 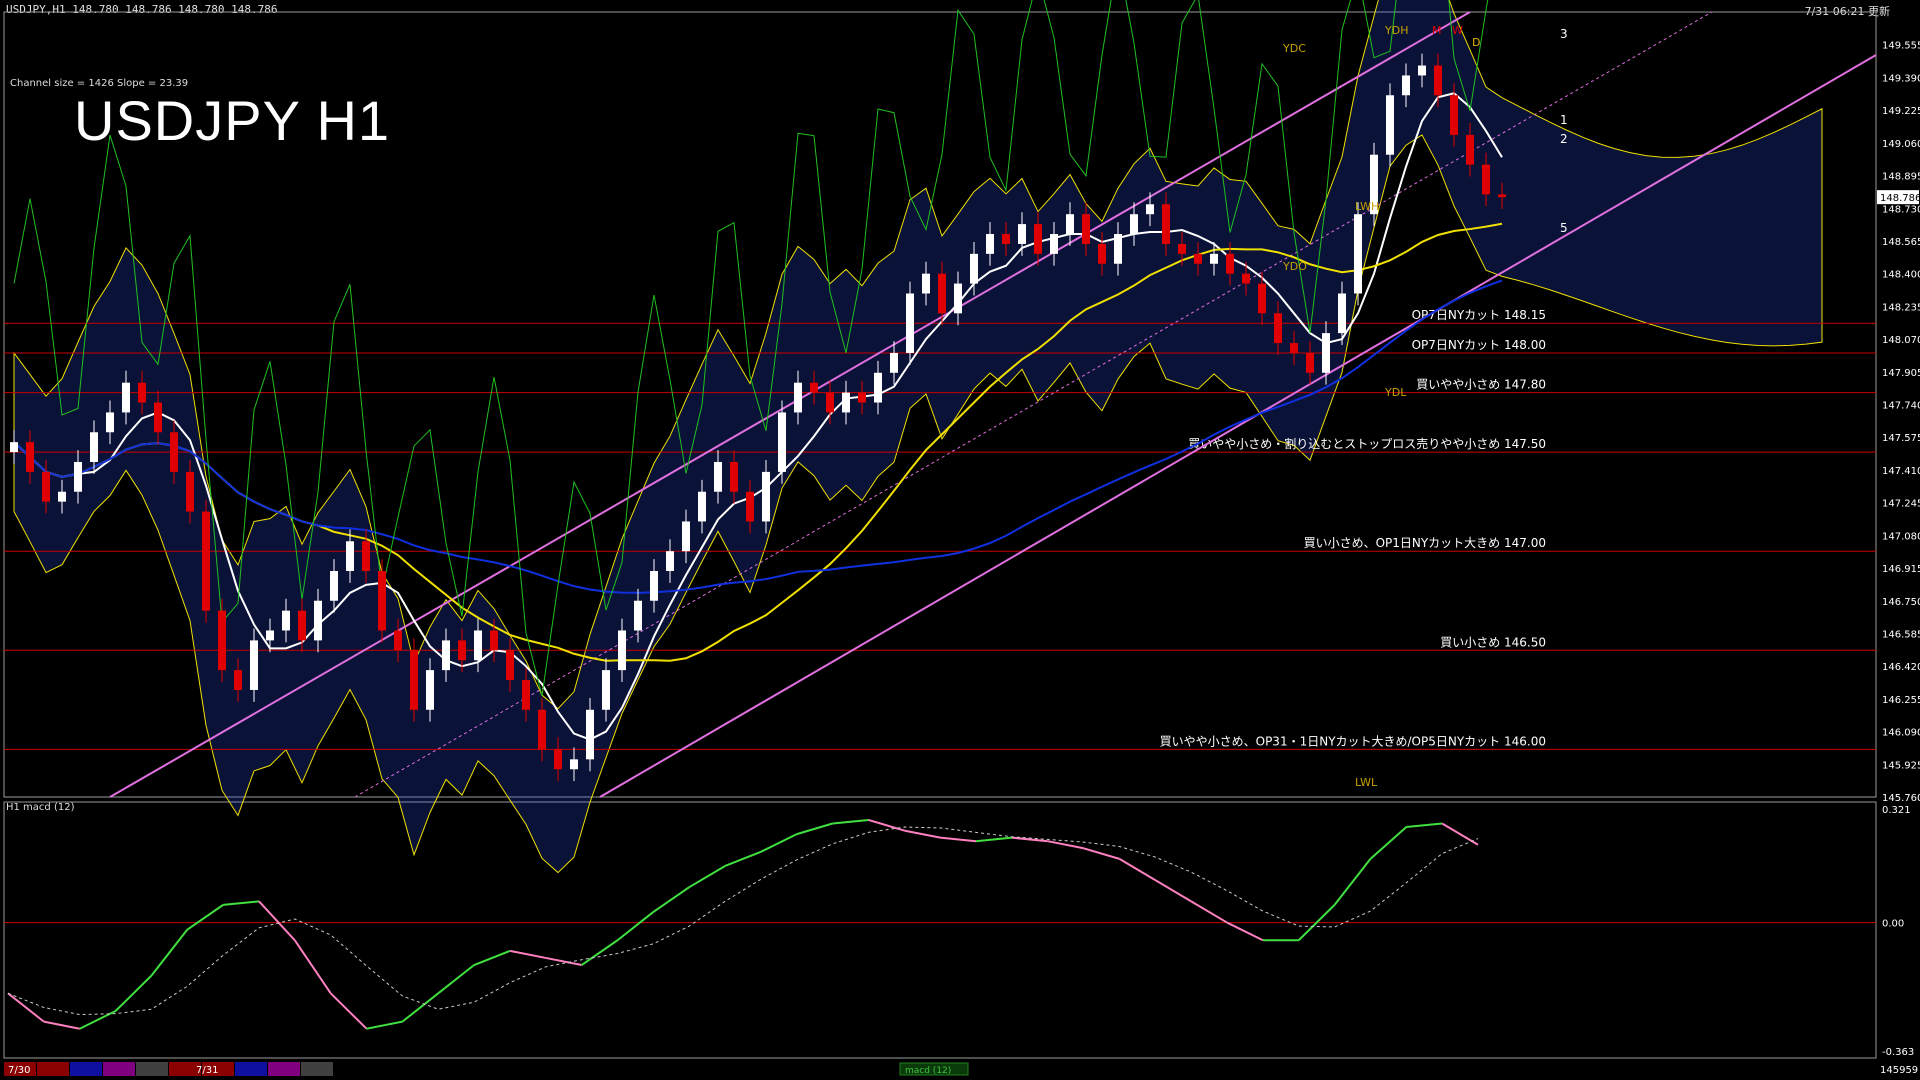 I want to click on price-tick-label: 146.420, so click(x=1901, y=667).